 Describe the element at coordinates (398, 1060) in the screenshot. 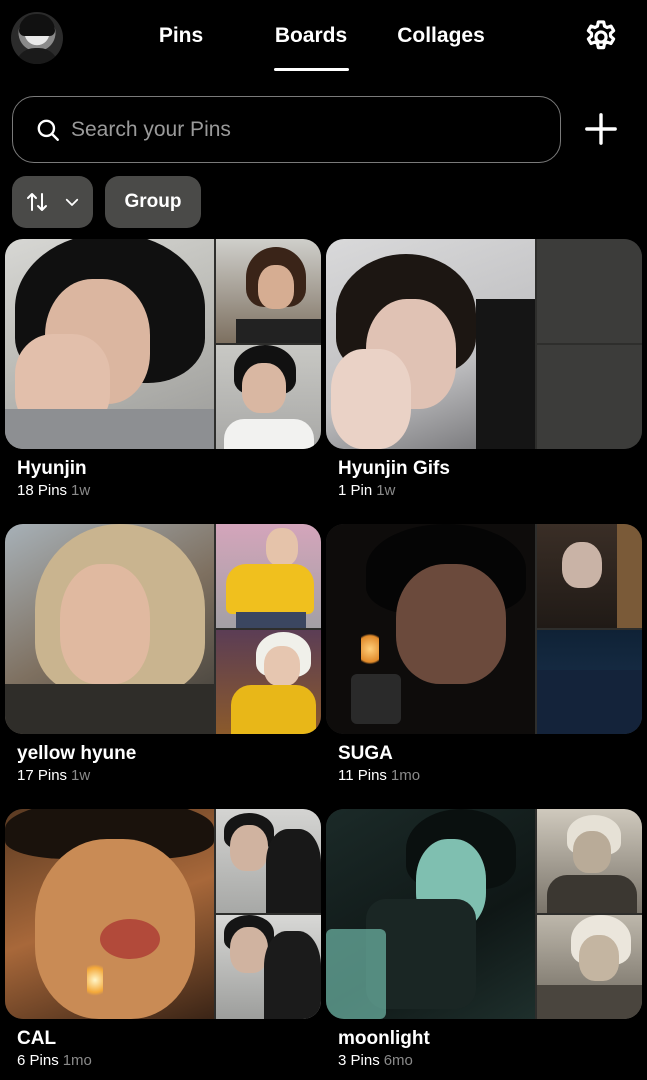

I see `board-age: 6mo` at that location.